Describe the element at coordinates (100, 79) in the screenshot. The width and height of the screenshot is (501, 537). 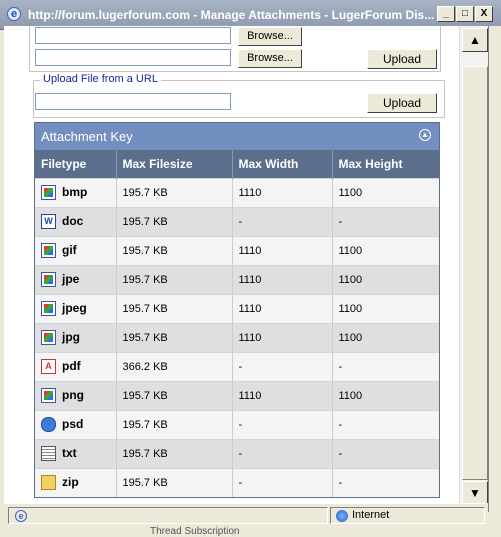
I see `url-upload-legend: Upload File from a URL` at that location.